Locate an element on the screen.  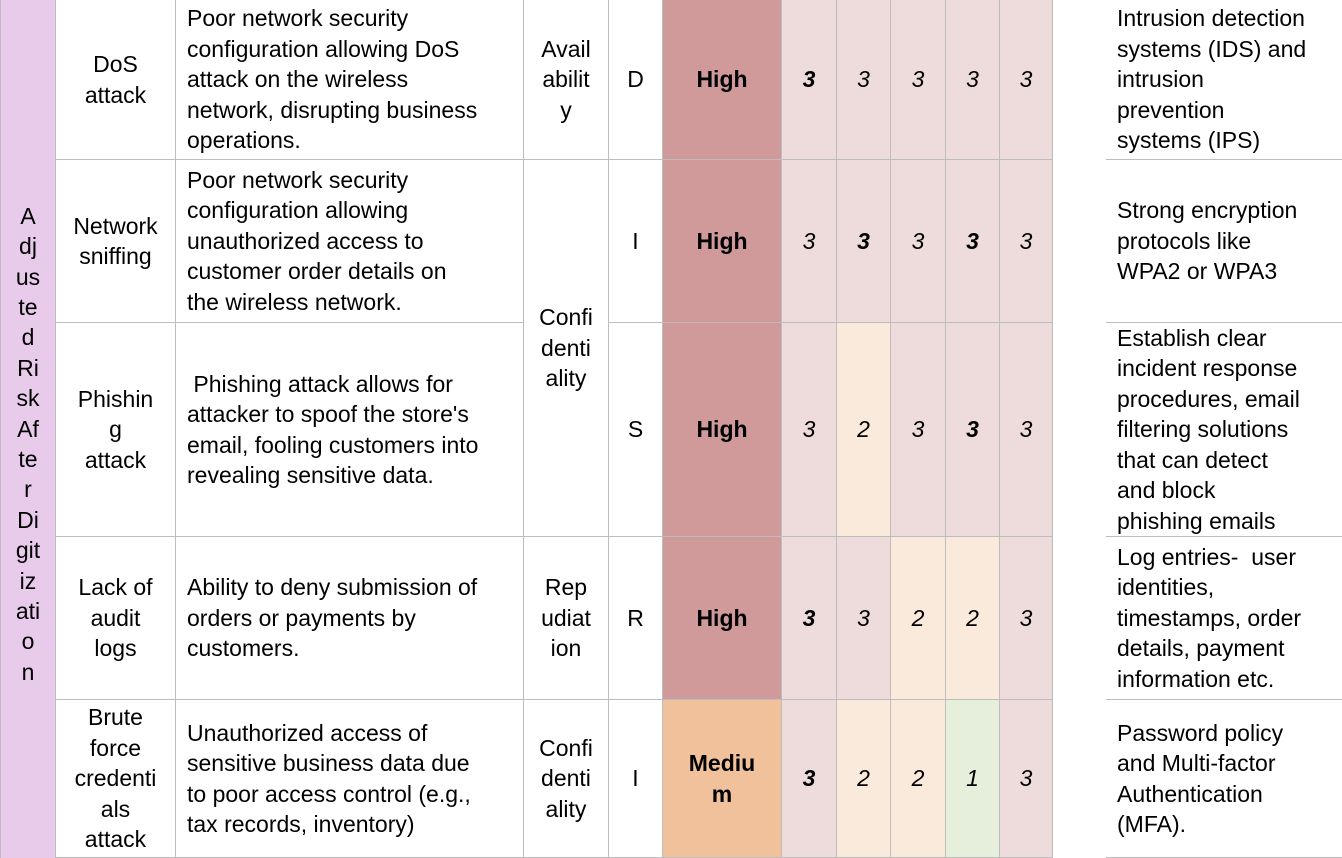
category-label-line: d is located at coordinates (28, 337).